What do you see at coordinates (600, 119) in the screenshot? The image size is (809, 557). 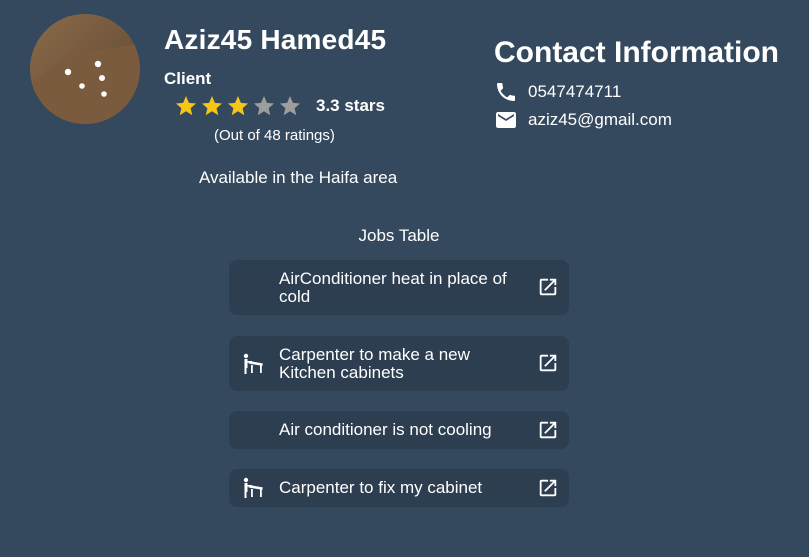 I see `email-address: aziz45@gmail.com` at bounding box center [600, 119].